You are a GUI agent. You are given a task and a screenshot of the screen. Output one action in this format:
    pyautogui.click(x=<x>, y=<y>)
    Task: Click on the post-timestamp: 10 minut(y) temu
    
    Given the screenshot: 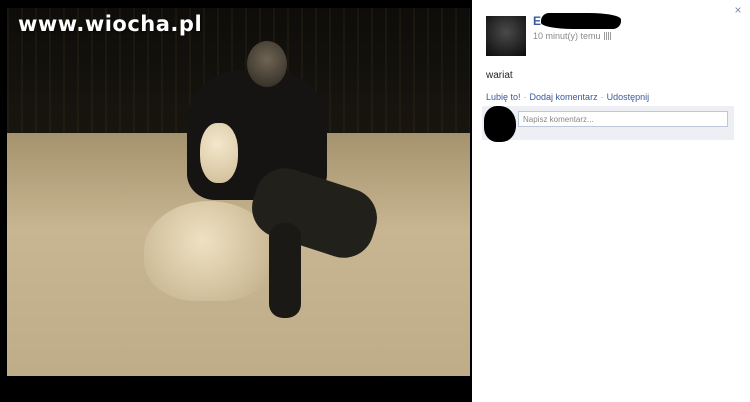 What is the action you would take?
    pyautogui.click(x=572, y=36)
    